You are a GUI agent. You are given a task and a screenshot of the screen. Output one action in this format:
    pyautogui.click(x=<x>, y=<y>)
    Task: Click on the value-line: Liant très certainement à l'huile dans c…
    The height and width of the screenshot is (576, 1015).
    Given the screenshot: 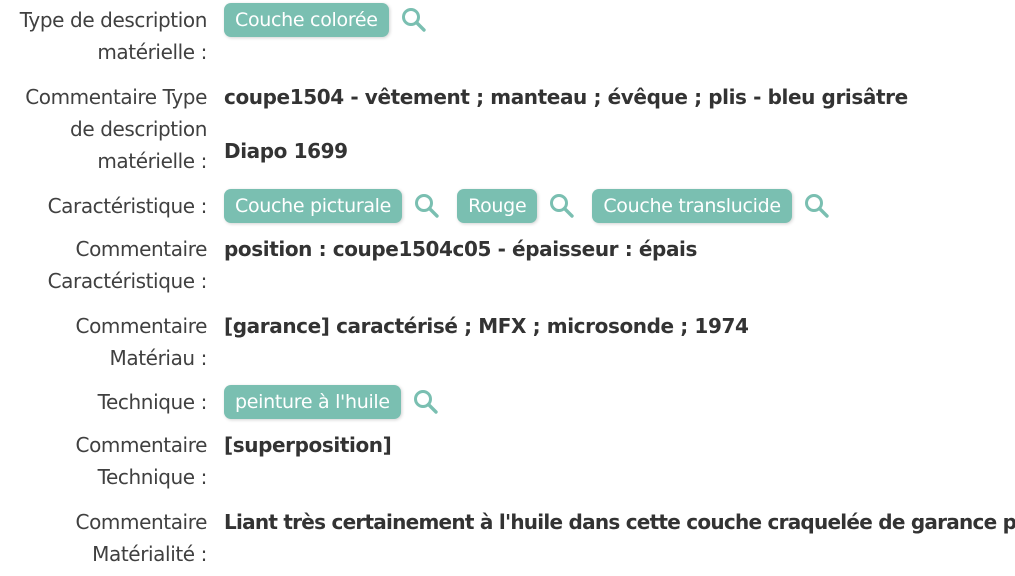 What is the action you would take?
    pyautogui.click(x=619, y=522)
    